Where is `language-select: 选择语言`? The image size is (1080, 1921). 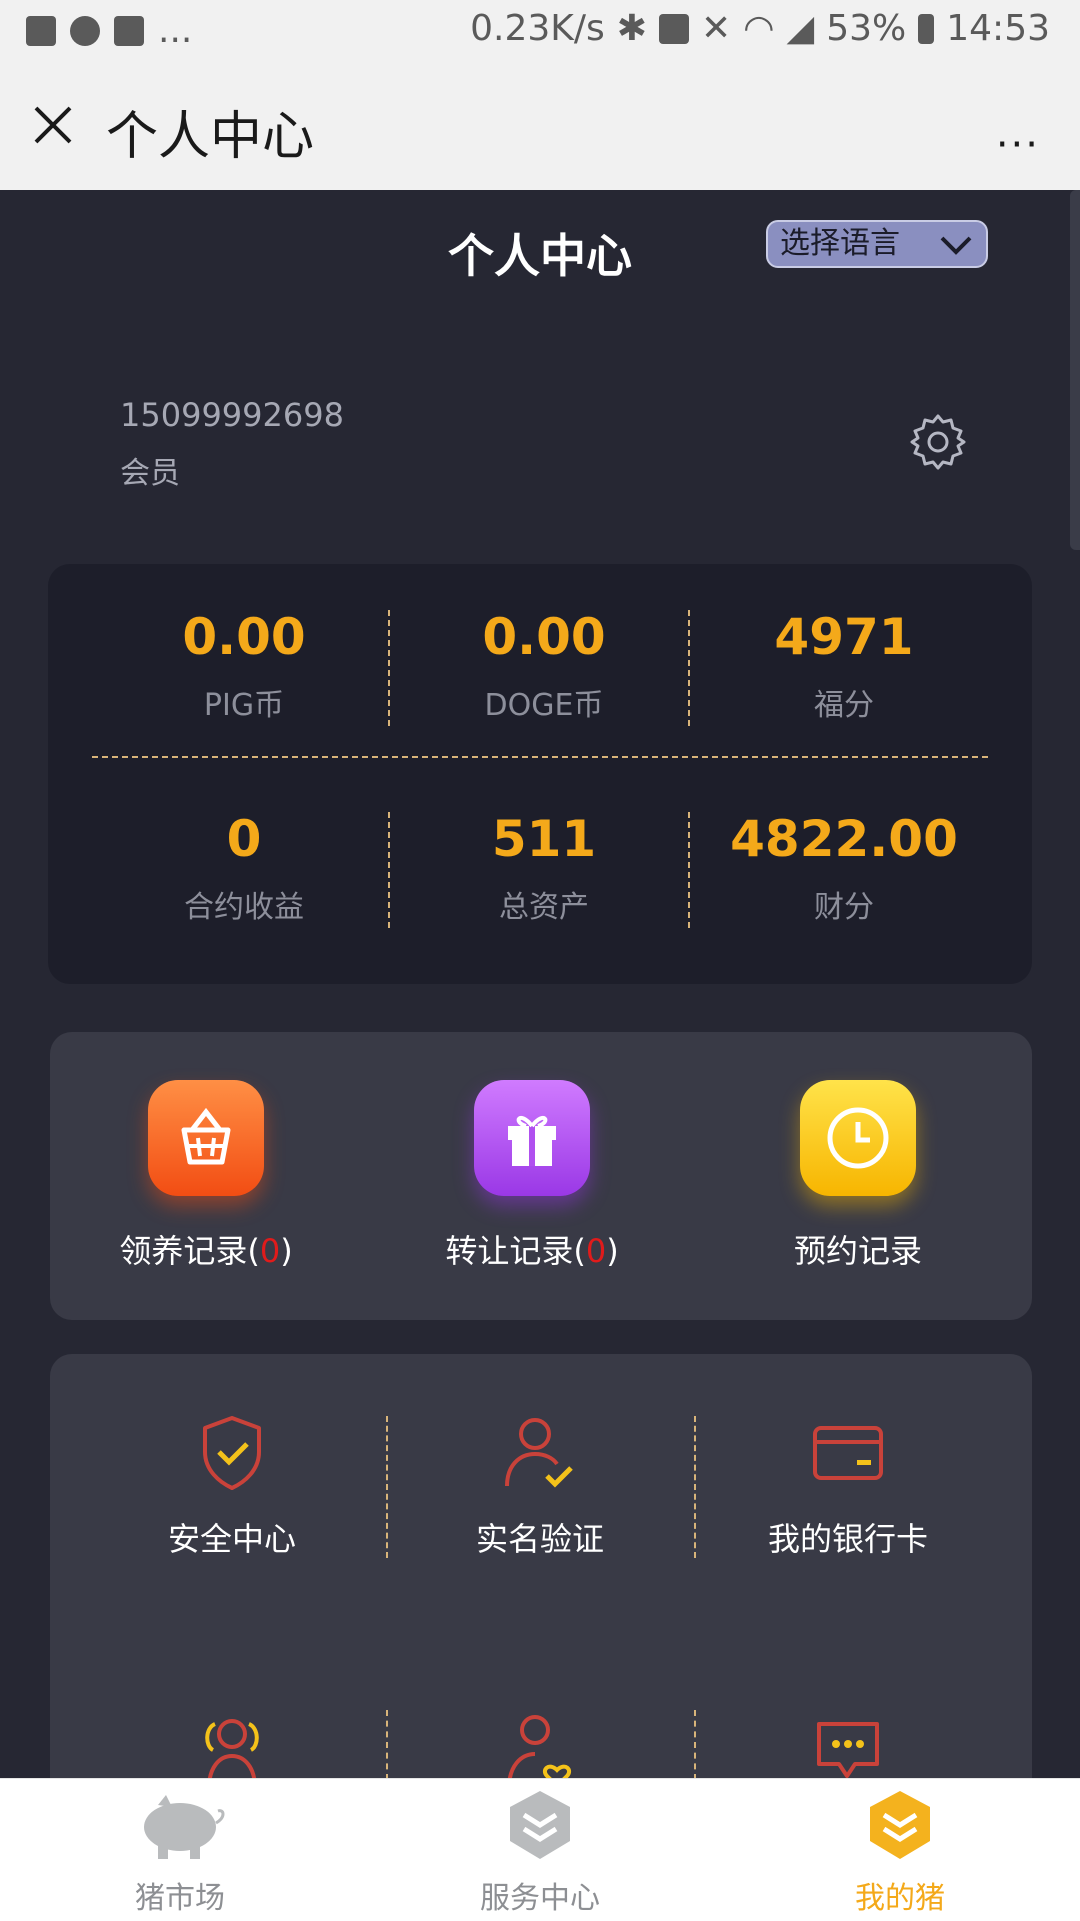
language-select: 选择语言 is located at coordinates (877, 244).